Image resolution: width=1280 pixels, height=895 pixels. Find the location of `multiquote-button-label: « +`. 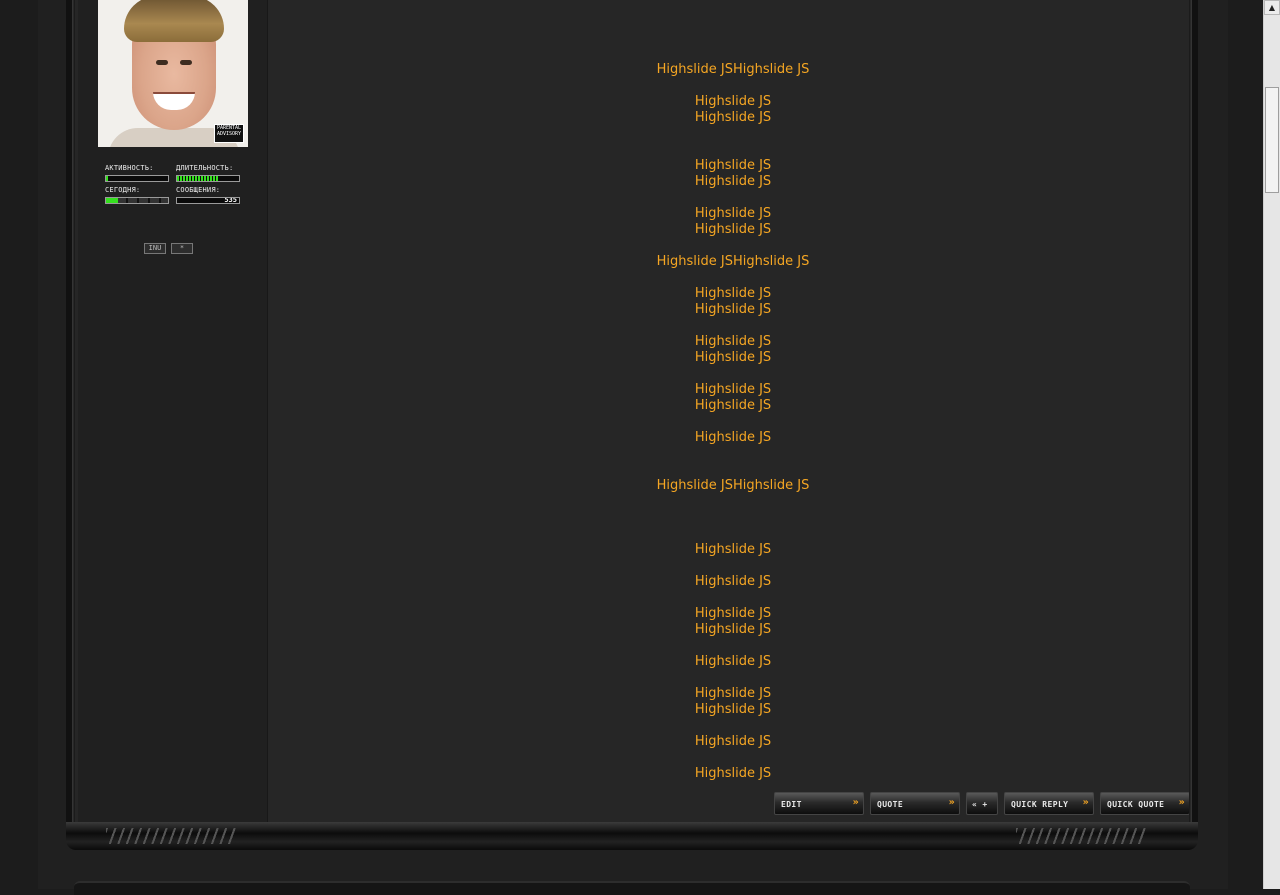

multiquote-button-label: « + is located at coordinates (980, 804).